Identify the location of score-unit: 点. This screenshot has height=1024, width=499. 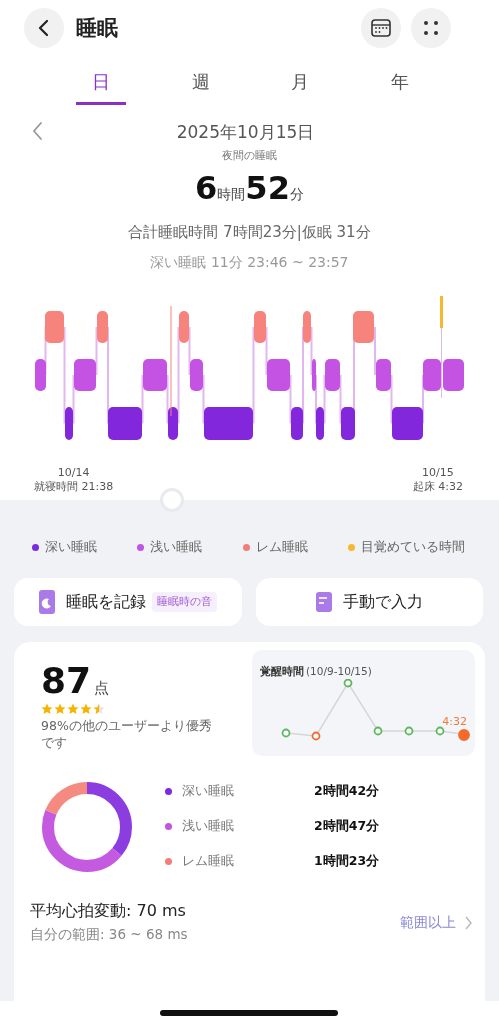
(102, 688).